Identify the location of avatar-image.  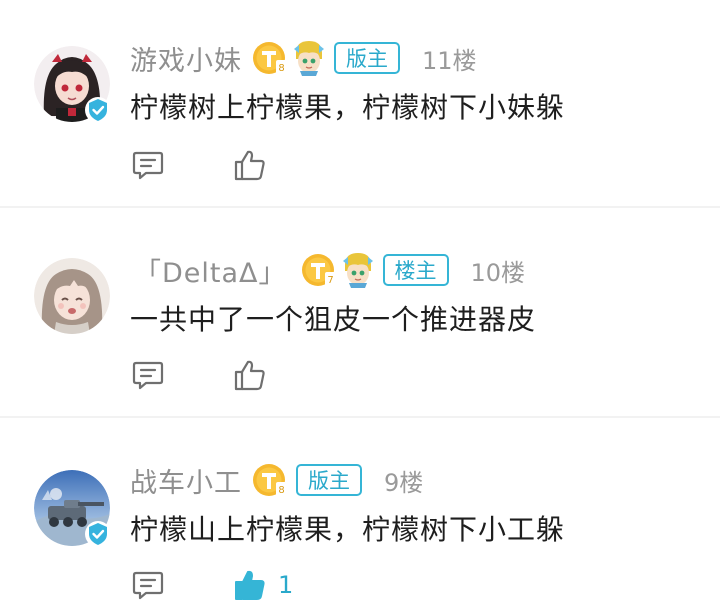
(72, 296).